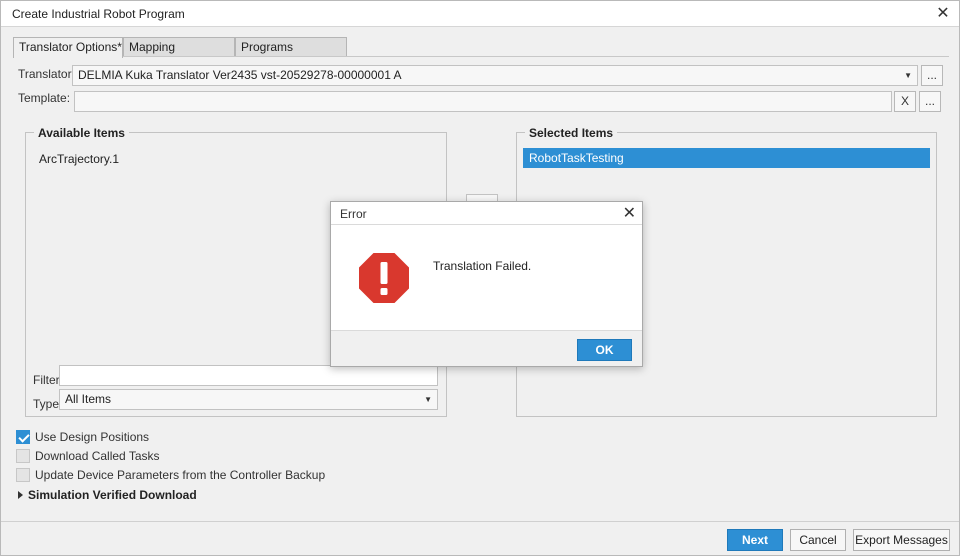 The height and width of the screenshot is (556, 960). Describe the element at coordinates (248, 375) in the screenshot. I see `filter-input` at that location.